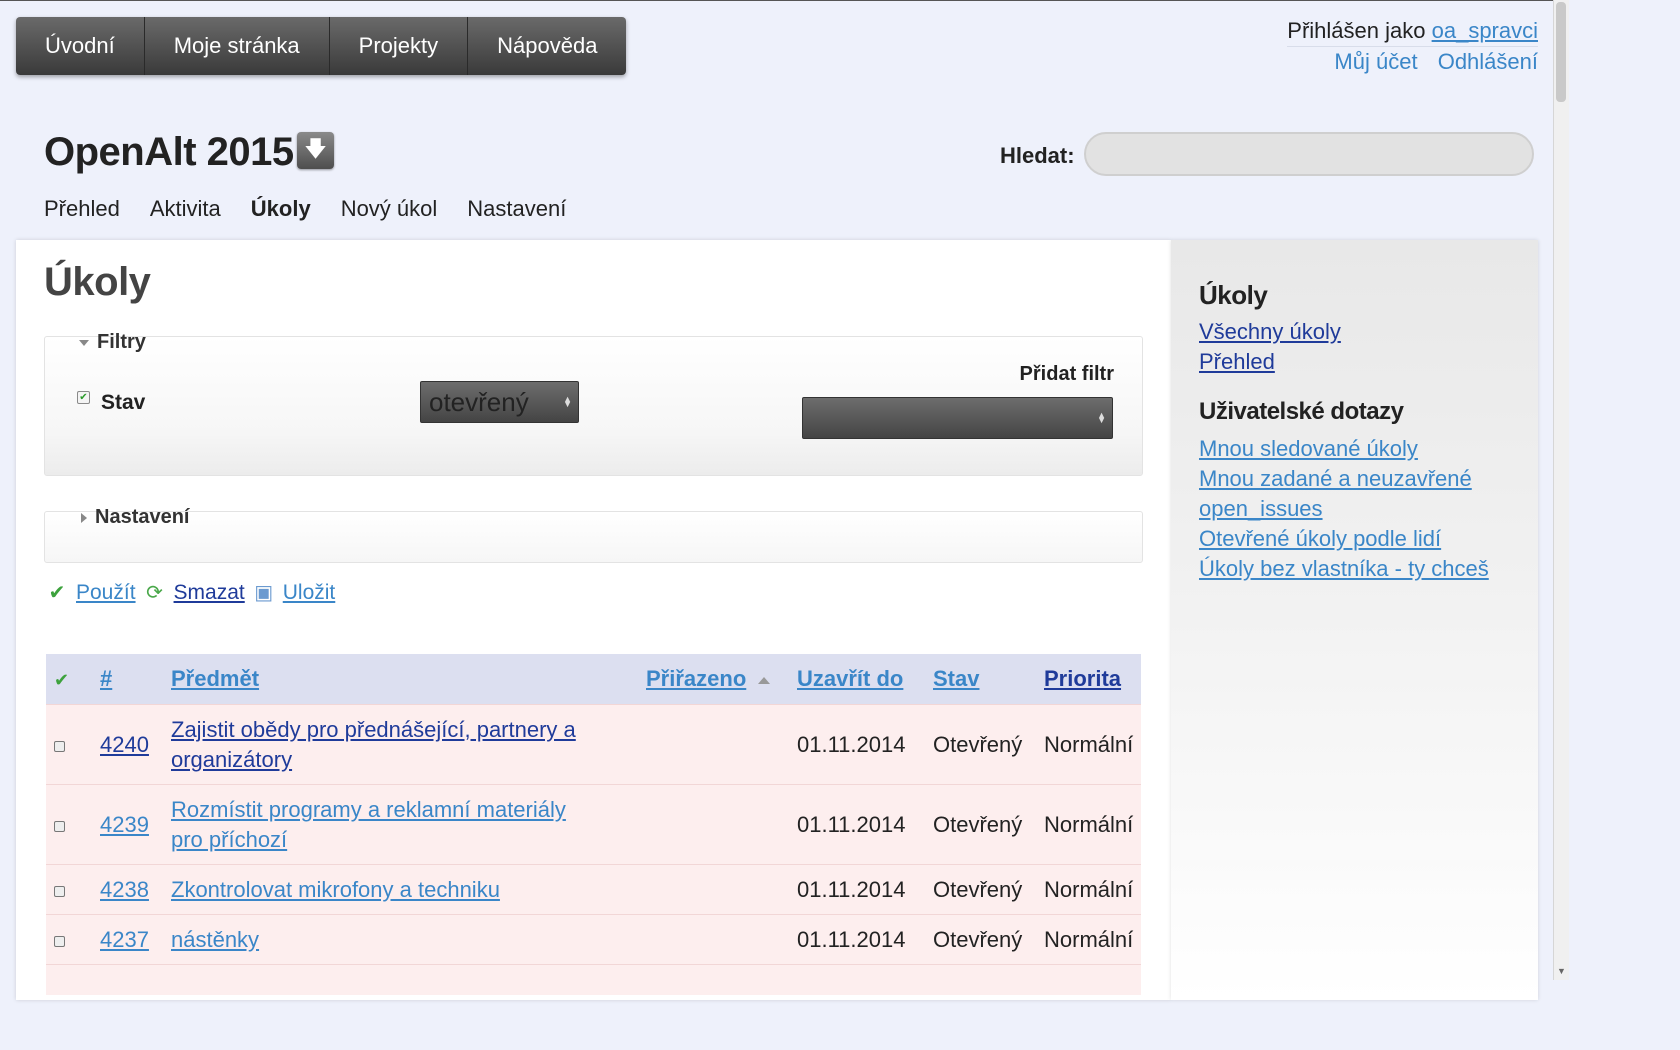  I want to click on add-filter-select: ▲ ▼, so click(957, 418).